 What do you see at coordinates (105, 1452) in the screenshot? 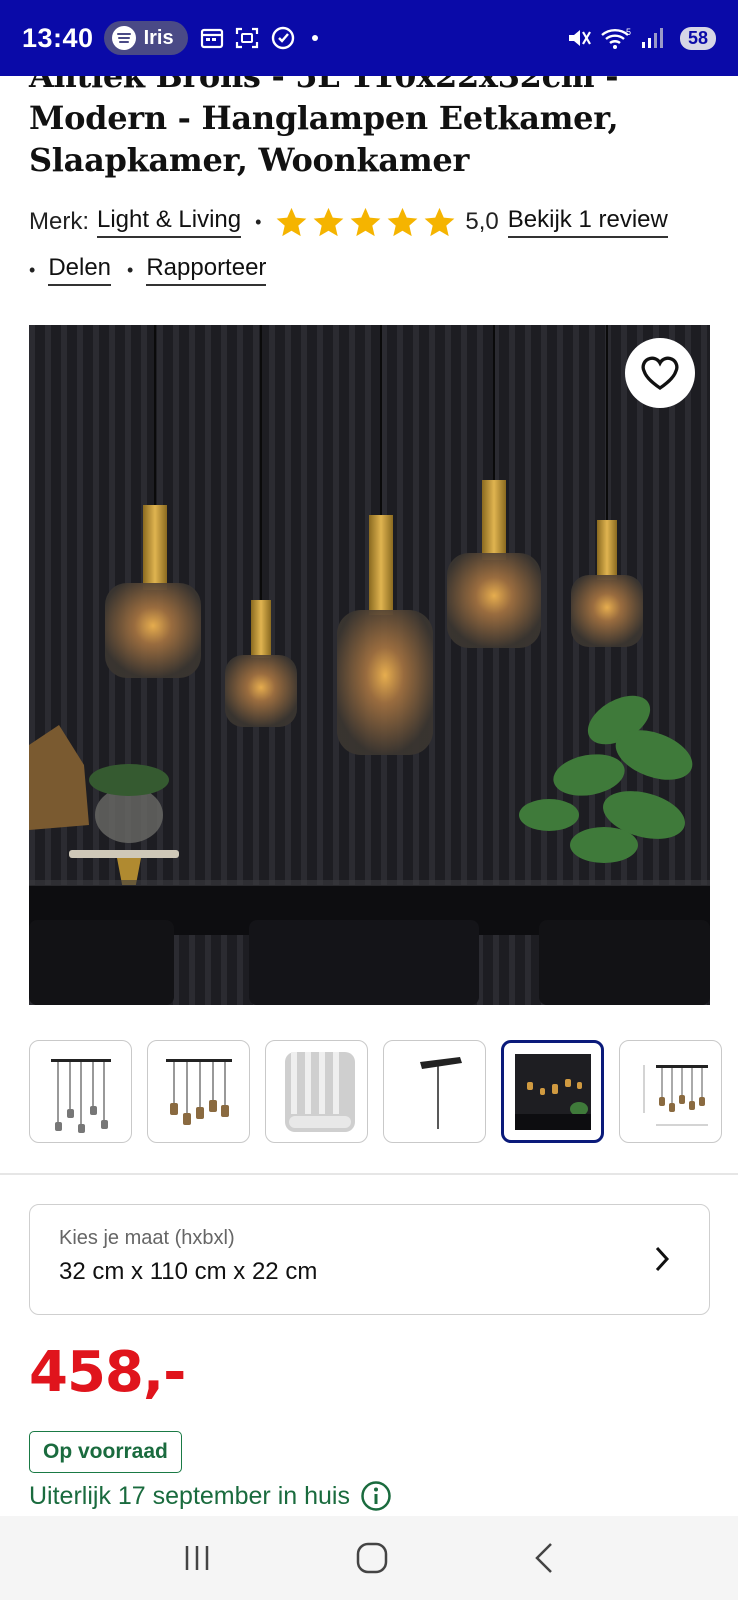
I see `stock-badge: Op voorraad` at bounding box center [105, 1452].